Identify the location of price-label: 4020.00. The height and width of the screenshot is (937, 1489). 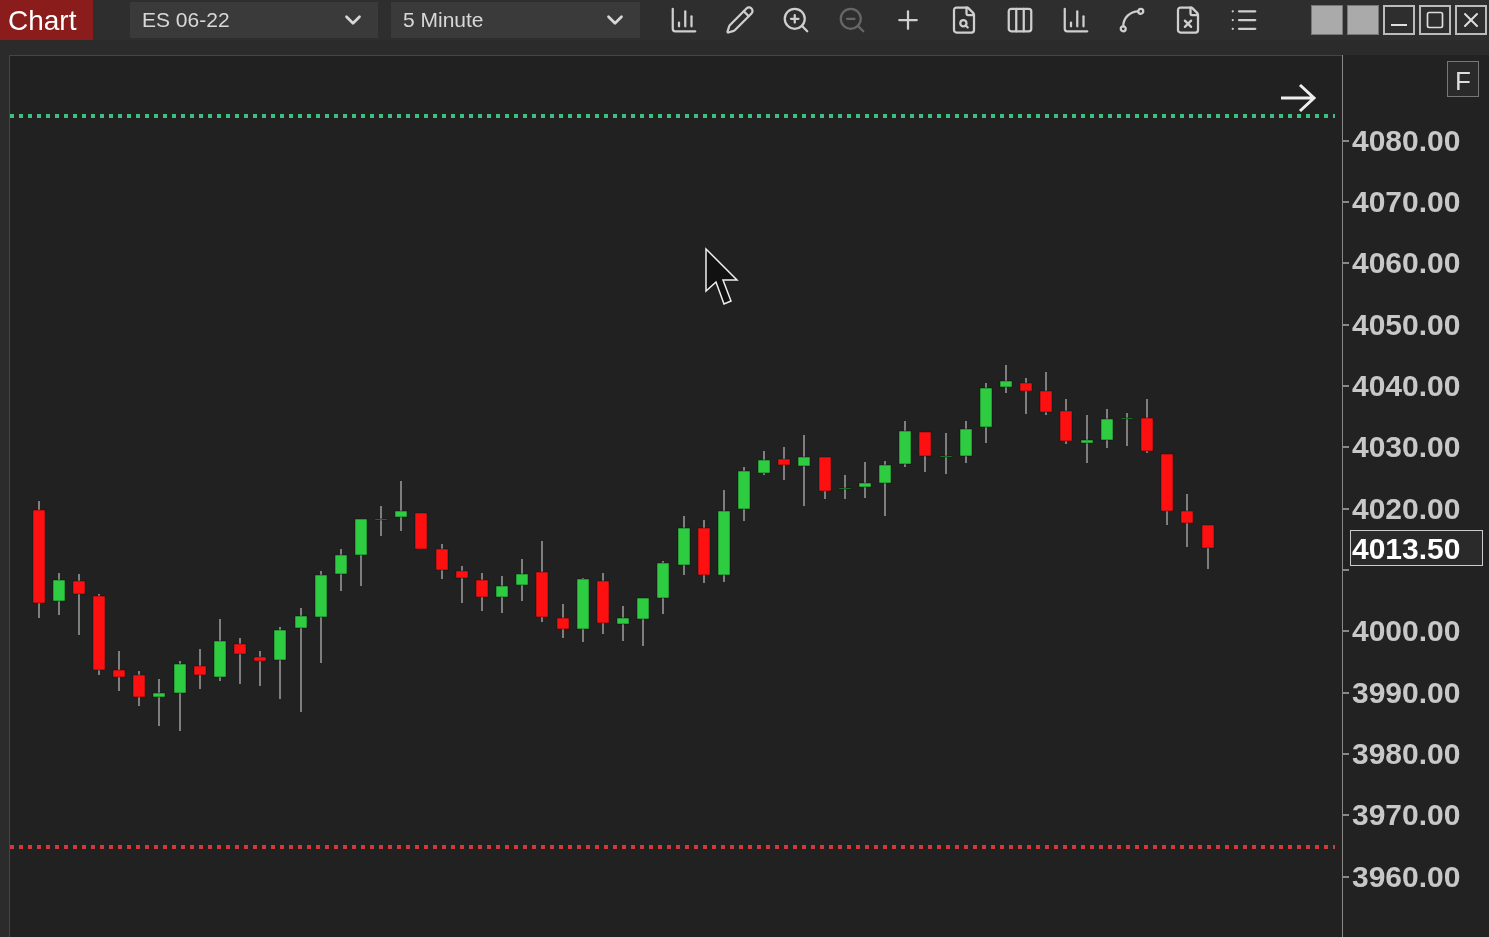
(1406, 508).